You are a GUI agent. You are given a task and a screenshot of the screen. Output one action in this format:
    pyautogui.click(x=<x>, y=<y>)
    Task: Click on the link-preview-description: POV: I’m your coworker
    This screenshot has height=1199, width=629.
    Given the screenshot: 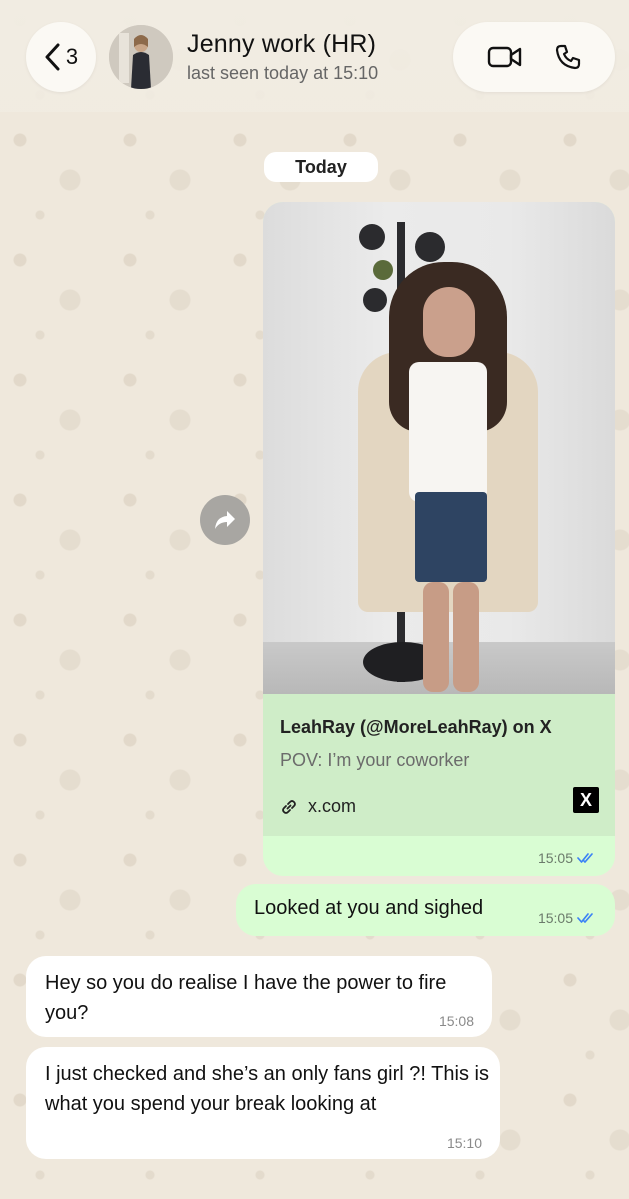 What is the action you would take?
    pyautogui.click(x=375, y=760)
    